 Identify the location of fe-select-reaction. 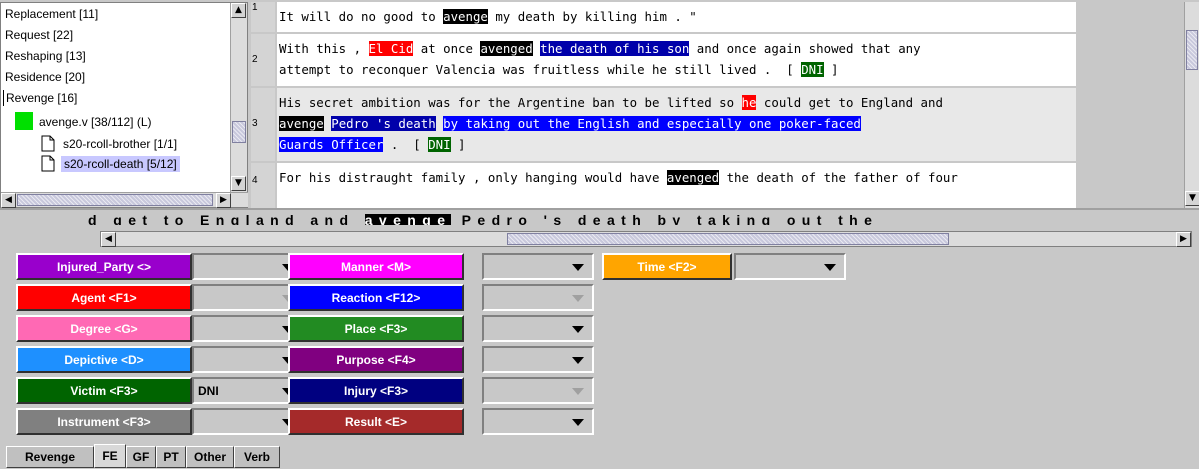
(538, 297).